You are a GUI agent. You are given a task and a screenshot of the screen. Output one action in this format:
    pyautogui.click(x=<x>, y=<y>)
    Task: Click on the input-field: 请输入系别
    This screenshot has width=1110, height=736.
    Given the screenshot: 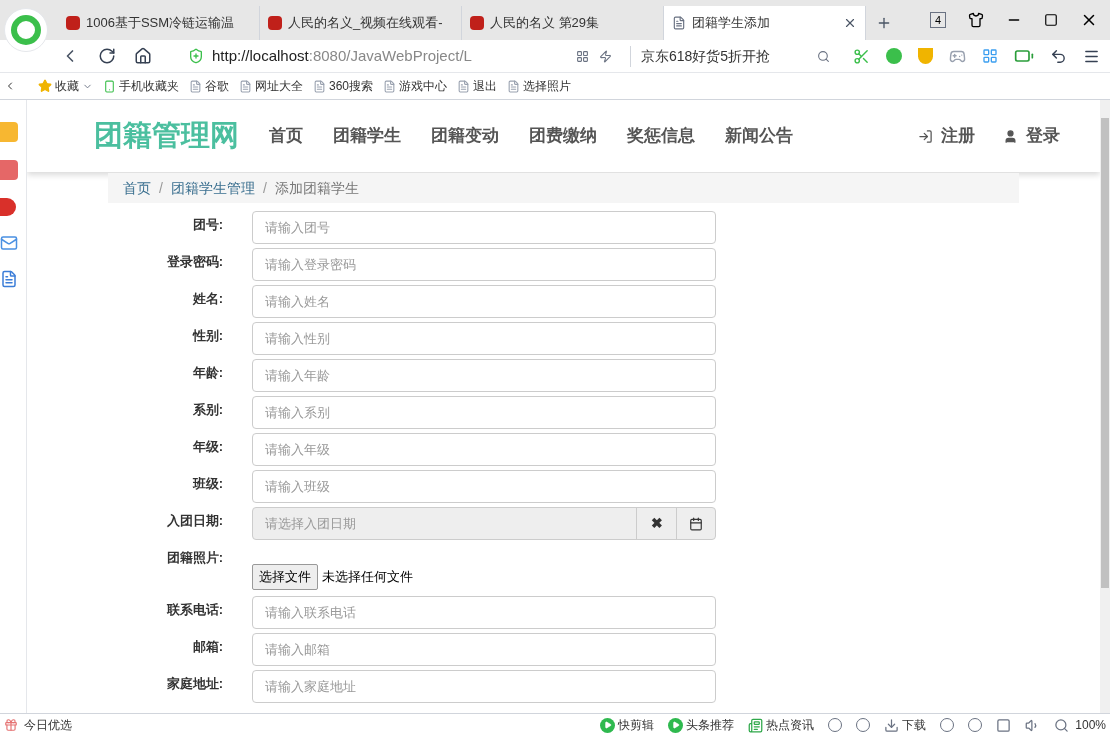 What is the action you would take?
    pyautogui.click(x=484, y=412)
    